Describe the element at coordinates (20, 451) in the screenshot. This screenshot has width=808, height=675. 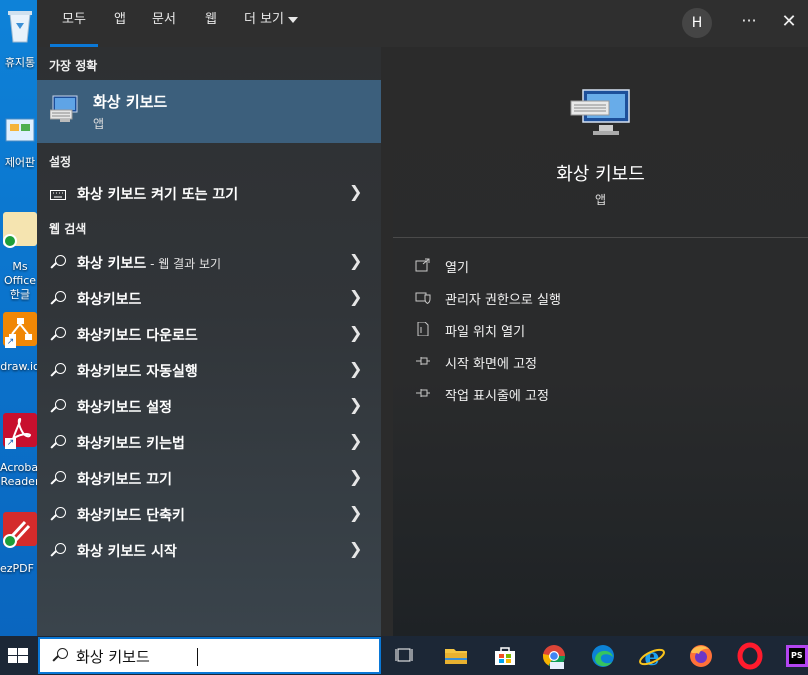
I see `desktop-icon-acrobat: ↗ Acrobat Reader` at that location.